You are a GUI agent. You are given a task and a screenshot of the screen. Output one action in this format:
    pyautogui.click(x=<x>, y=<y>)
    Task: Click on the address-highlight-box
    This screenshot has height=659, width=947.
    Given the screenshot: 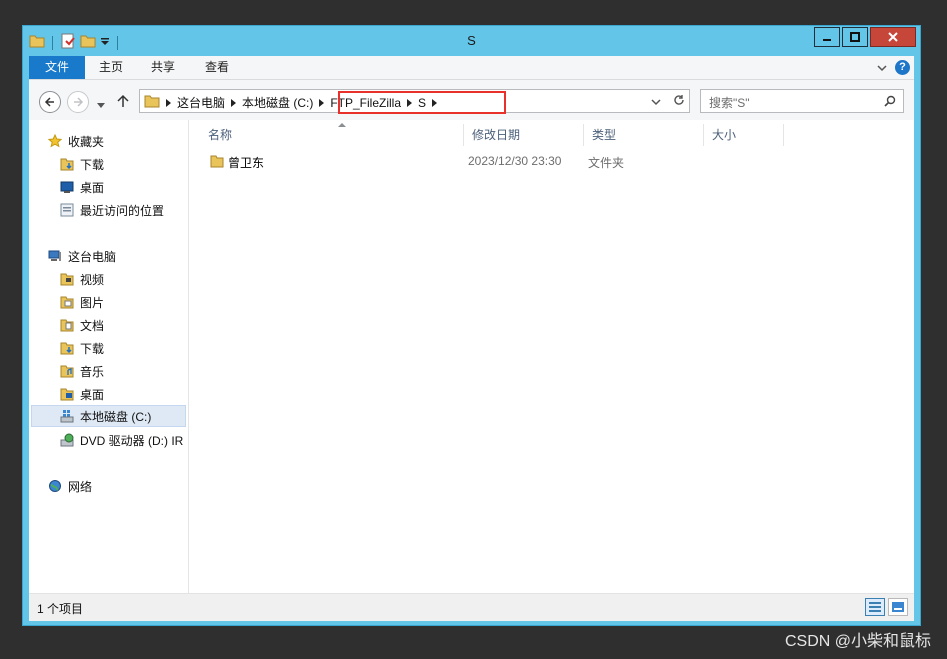 What is the action you would take?
    pyautogui.click(x=422, y=102)
    